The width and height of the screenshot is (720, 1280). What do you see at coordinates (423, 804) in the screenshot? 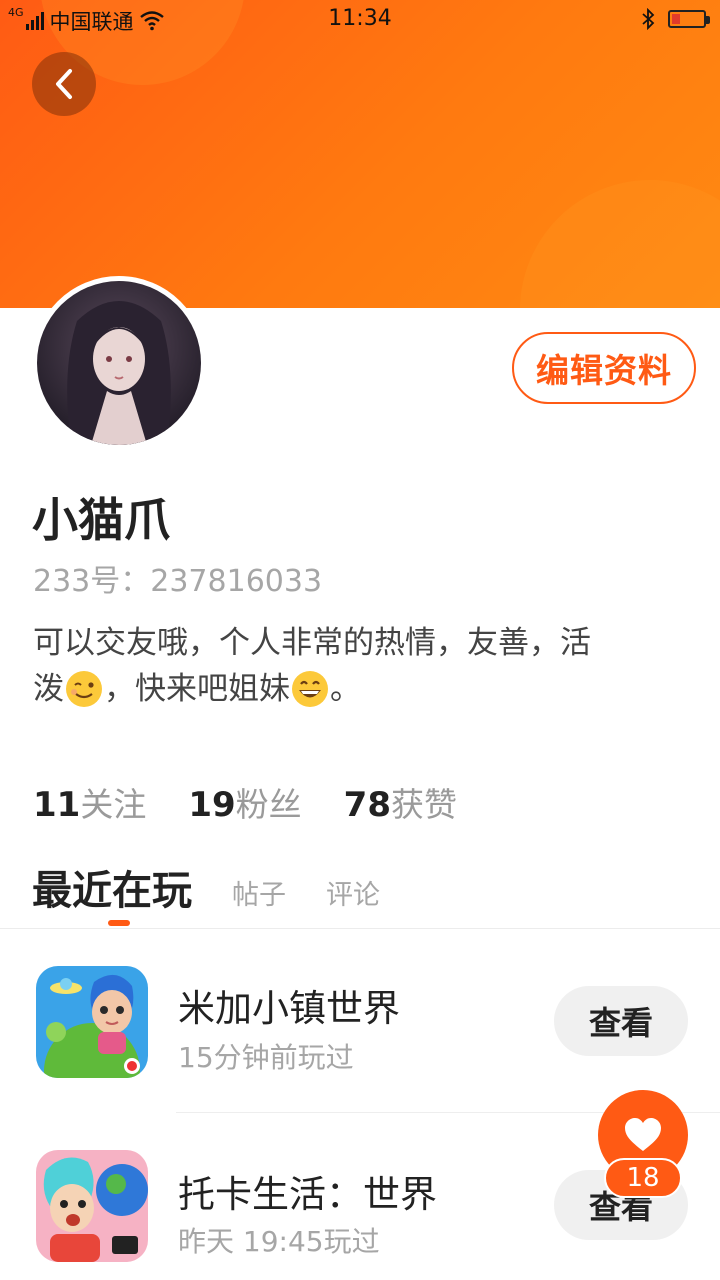
I see `stat-label: 获赞` at bounding box center [423, 804].